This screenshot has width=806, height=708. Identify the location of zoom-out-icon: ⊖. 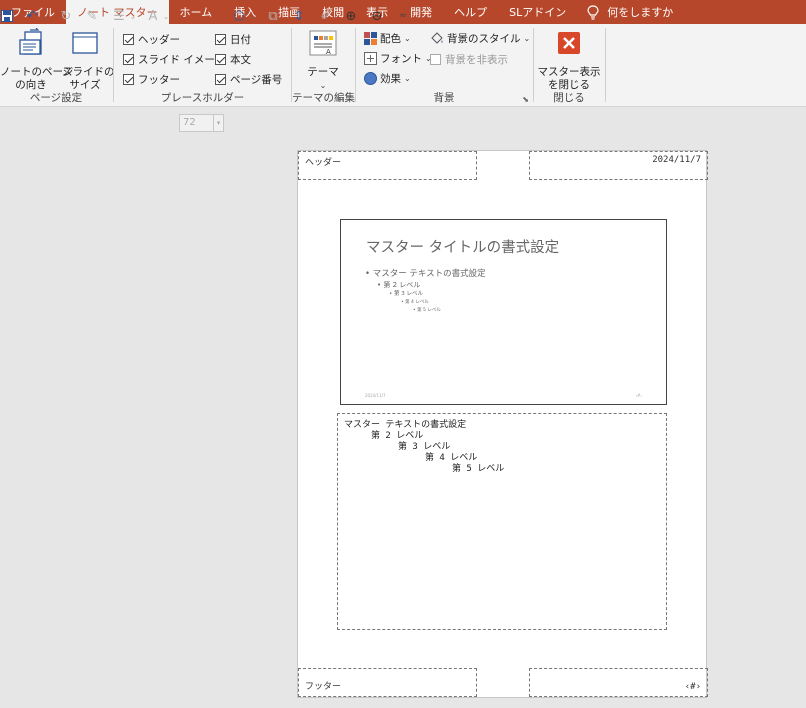
(377, 16).